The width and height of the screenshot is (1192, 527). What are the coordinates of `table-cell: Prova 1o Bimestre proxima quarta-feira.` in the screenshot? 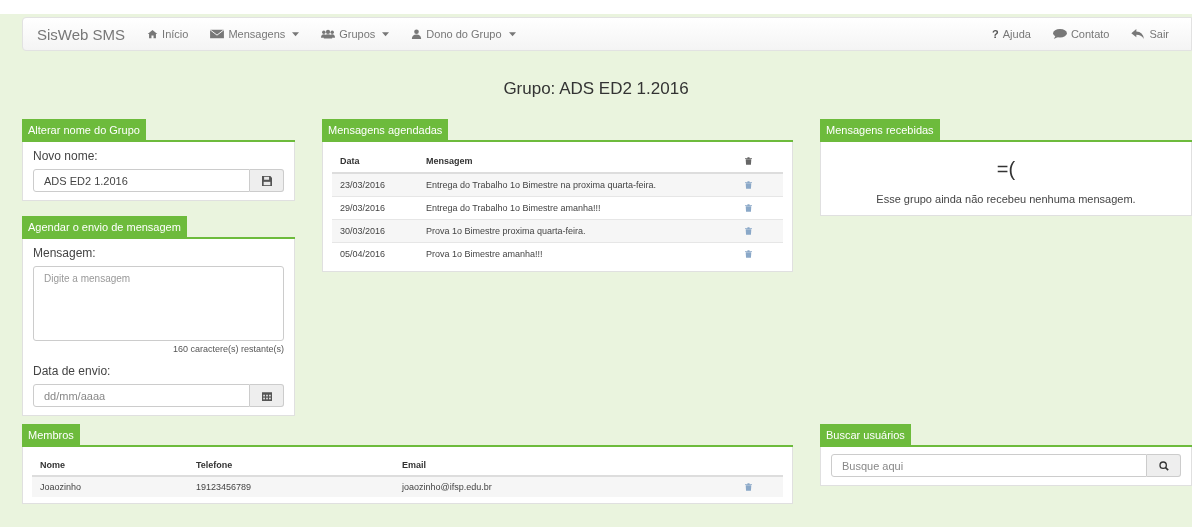 It's located at (577, 231).